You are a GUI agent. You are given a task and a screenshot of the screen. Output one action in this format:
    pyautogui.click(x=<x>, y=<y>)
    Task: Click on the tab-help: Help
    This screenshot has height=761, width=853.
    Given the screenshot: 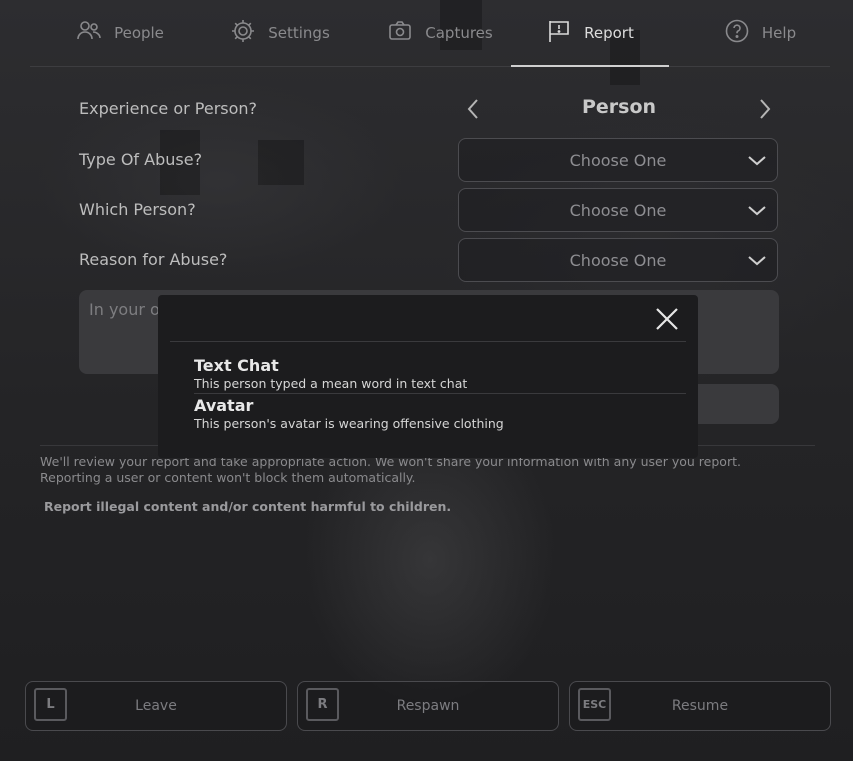 What is the action you would take?
    pyautogui.click(x=760, y=33)
    